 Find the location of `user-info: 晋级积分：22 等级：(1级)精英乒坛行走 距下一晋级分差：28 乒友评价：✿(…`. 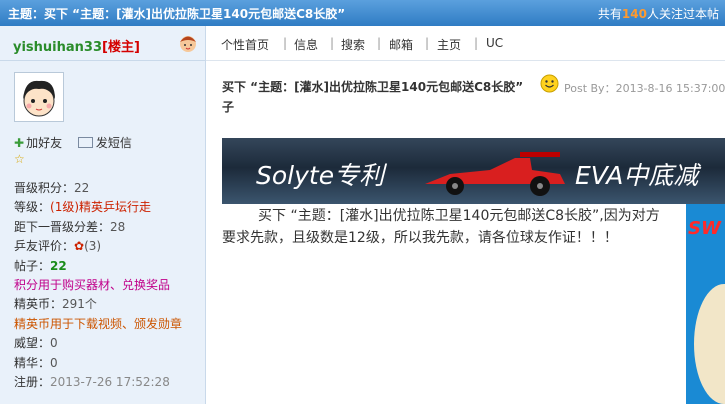

user-info: 晋级积分：22 等级：(1级)精英乒坛行走 距下一晋级分差：28 乒友评价：✿(… is located at coordinates (98, 285).